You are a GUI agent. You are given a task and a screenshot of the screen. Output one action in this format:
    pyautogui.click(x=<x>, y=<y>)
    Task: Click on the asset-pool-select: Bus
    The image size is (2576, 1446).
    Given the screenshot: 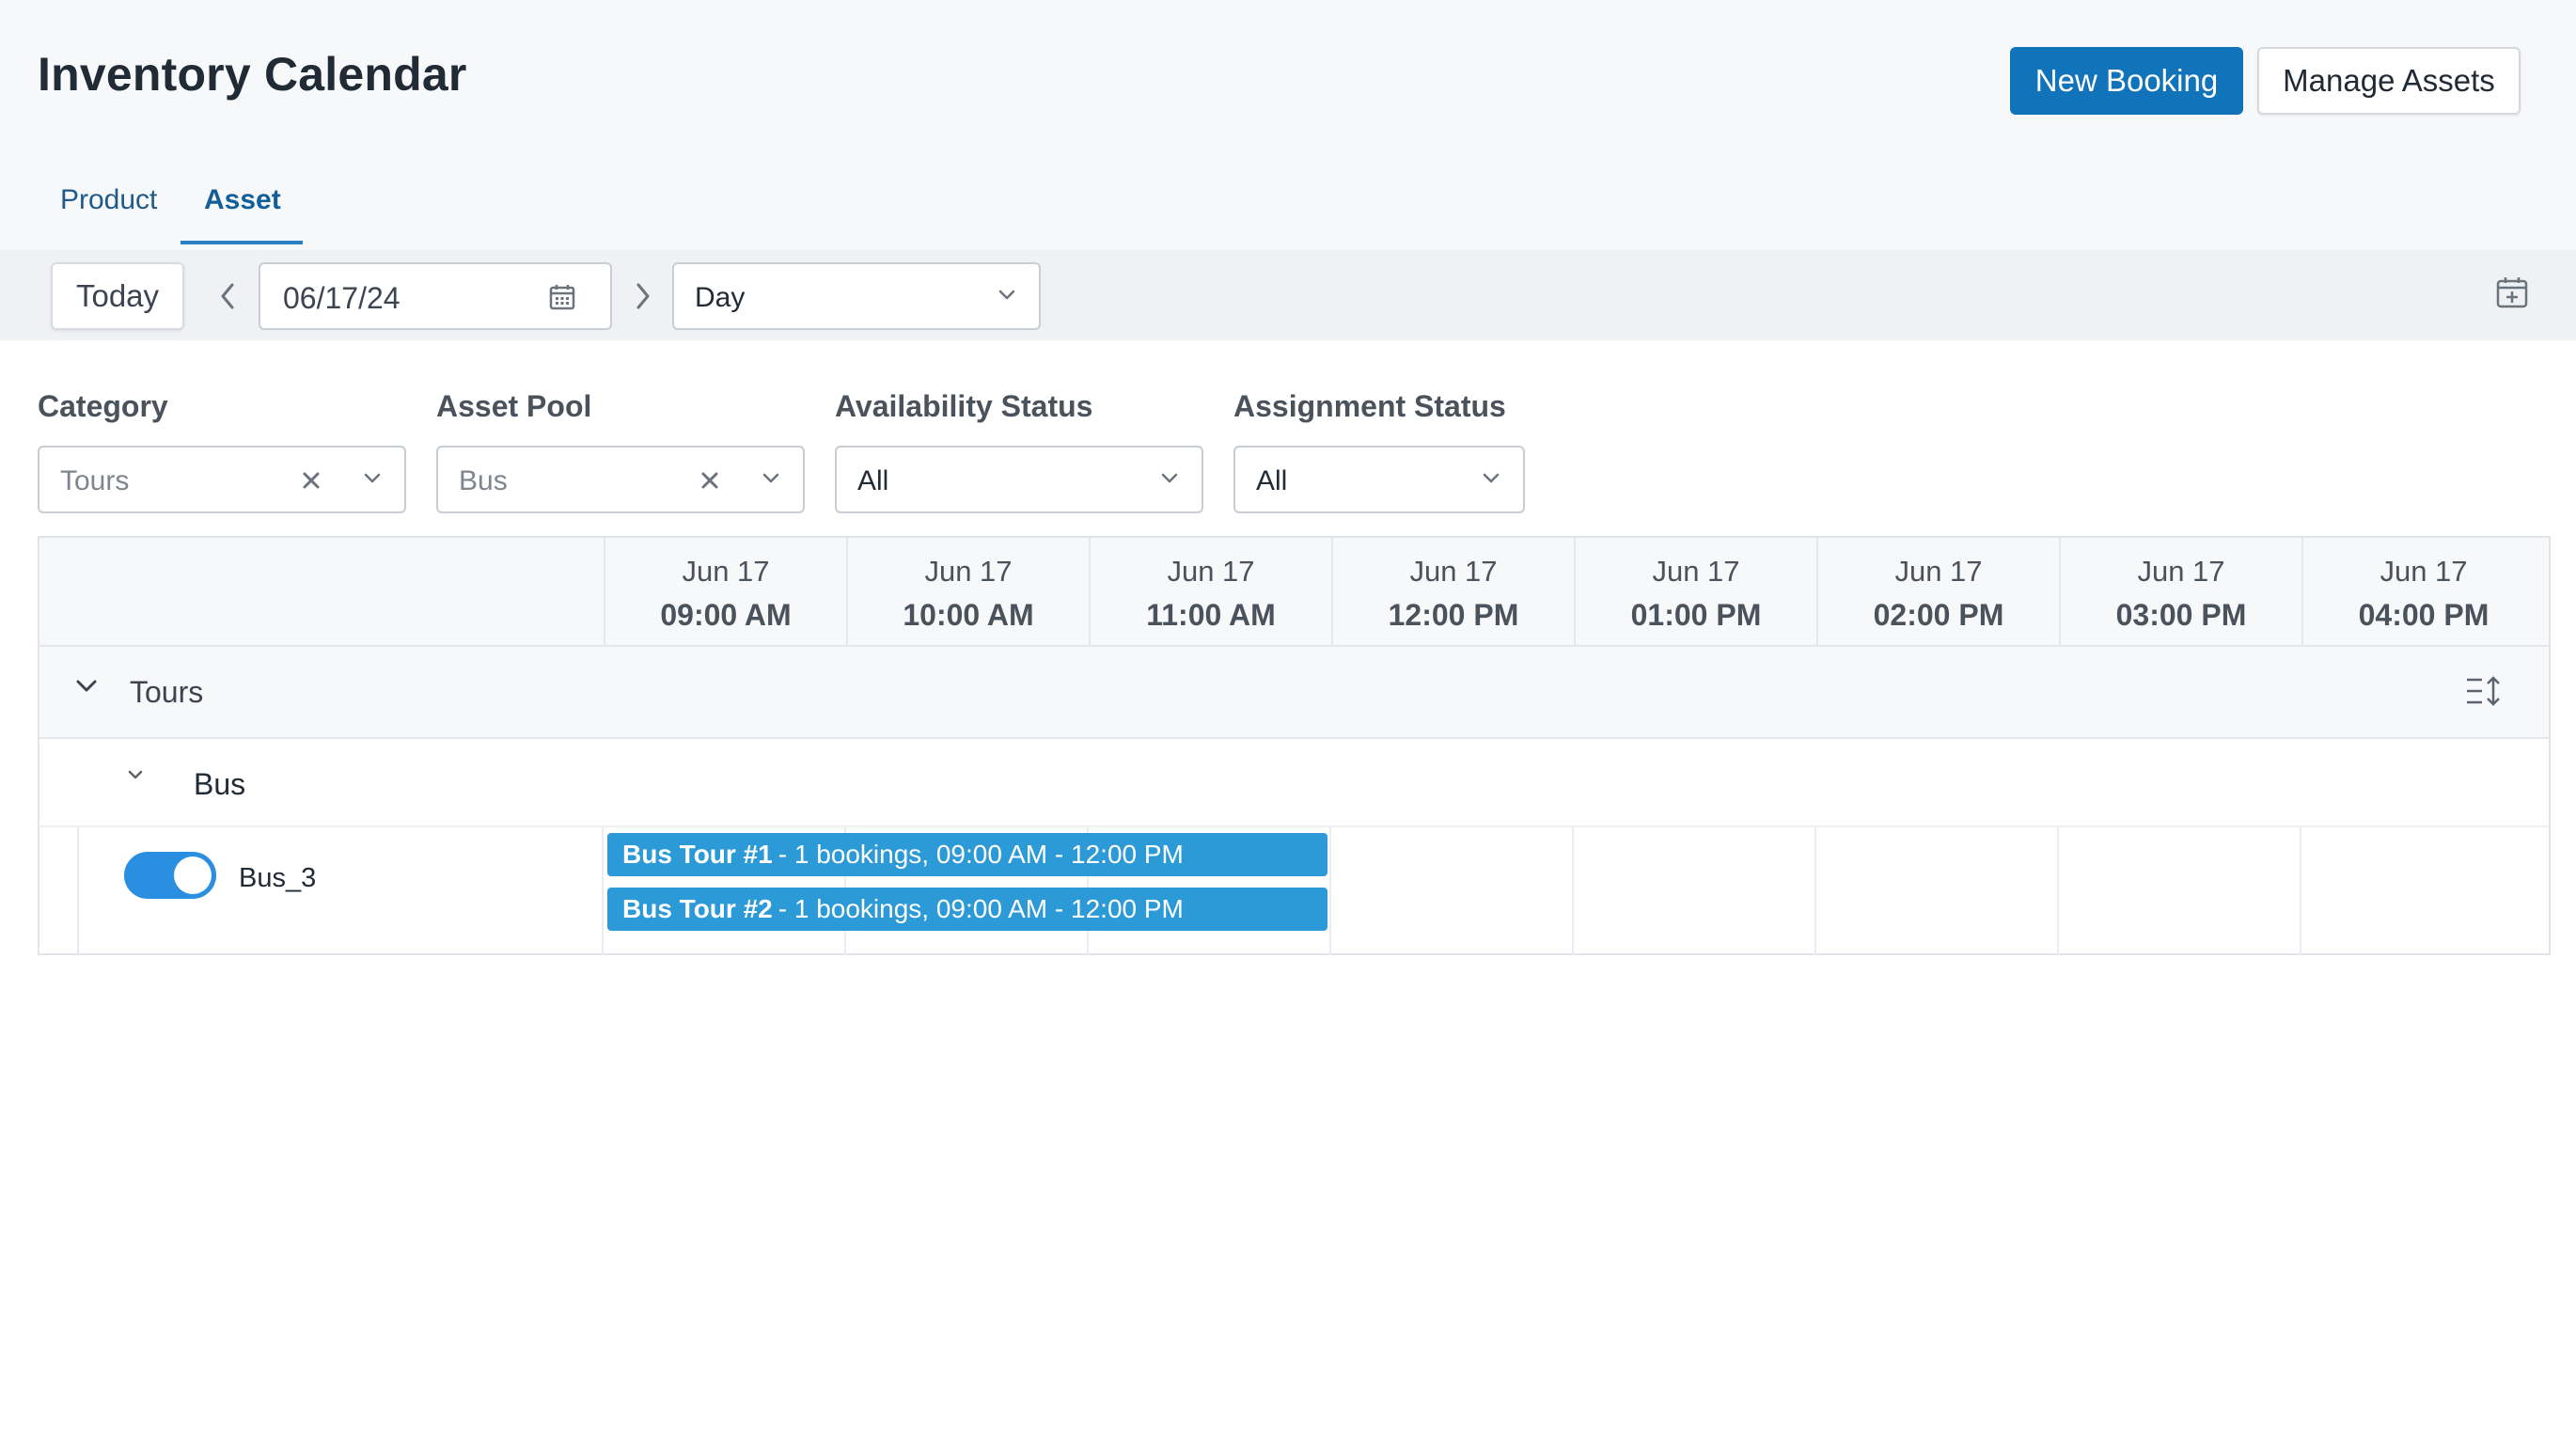 What is the action you would take?
    pyautogui.click(x=620, y=479)
    